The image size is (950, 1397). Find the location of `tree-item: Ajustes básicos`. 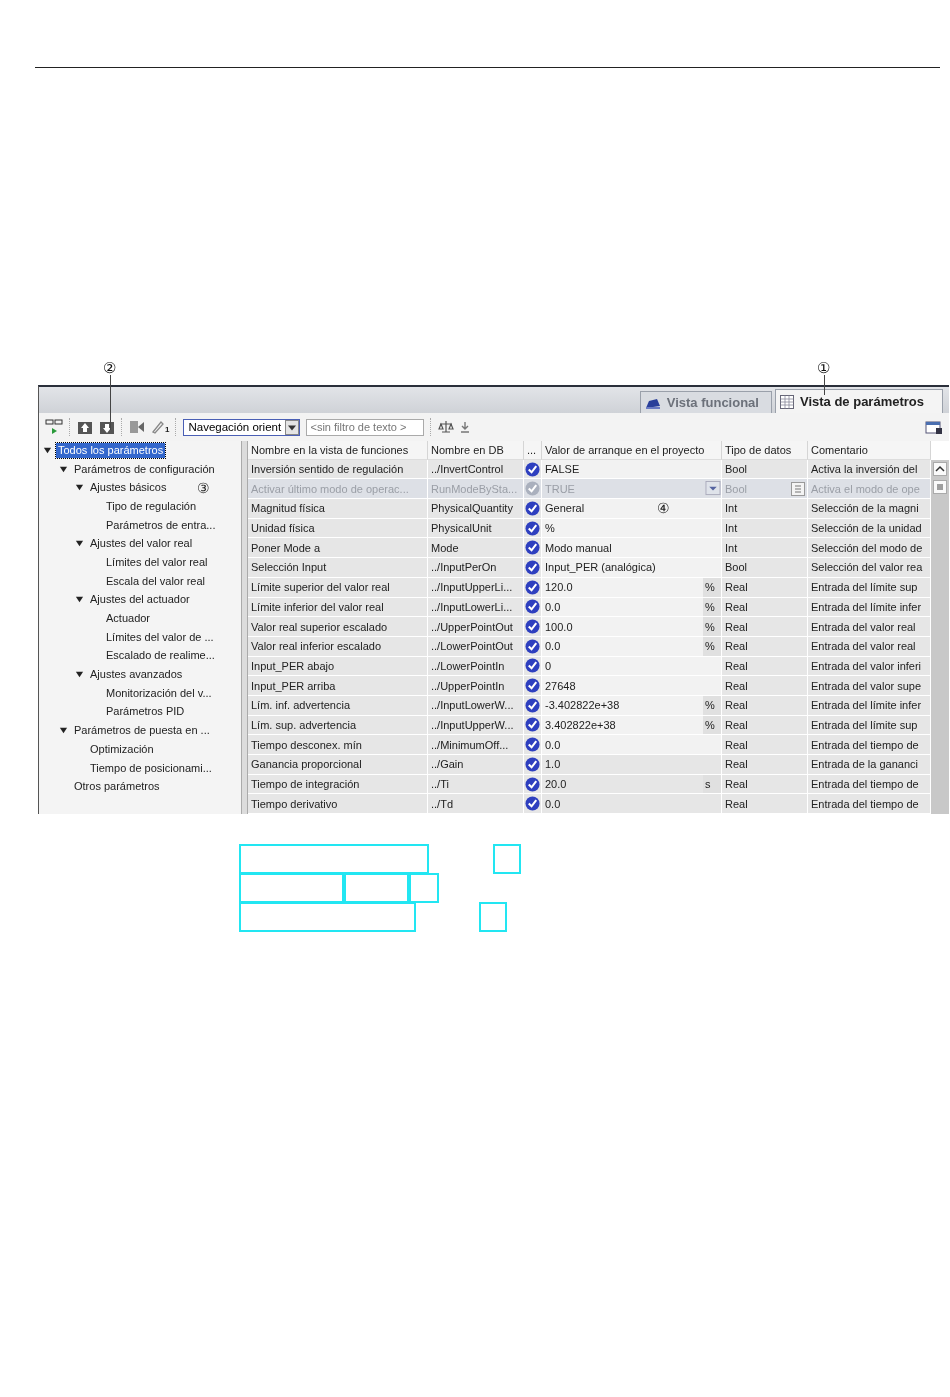

tree-item: Ajustes básicos is located at coordinates (128, 488).